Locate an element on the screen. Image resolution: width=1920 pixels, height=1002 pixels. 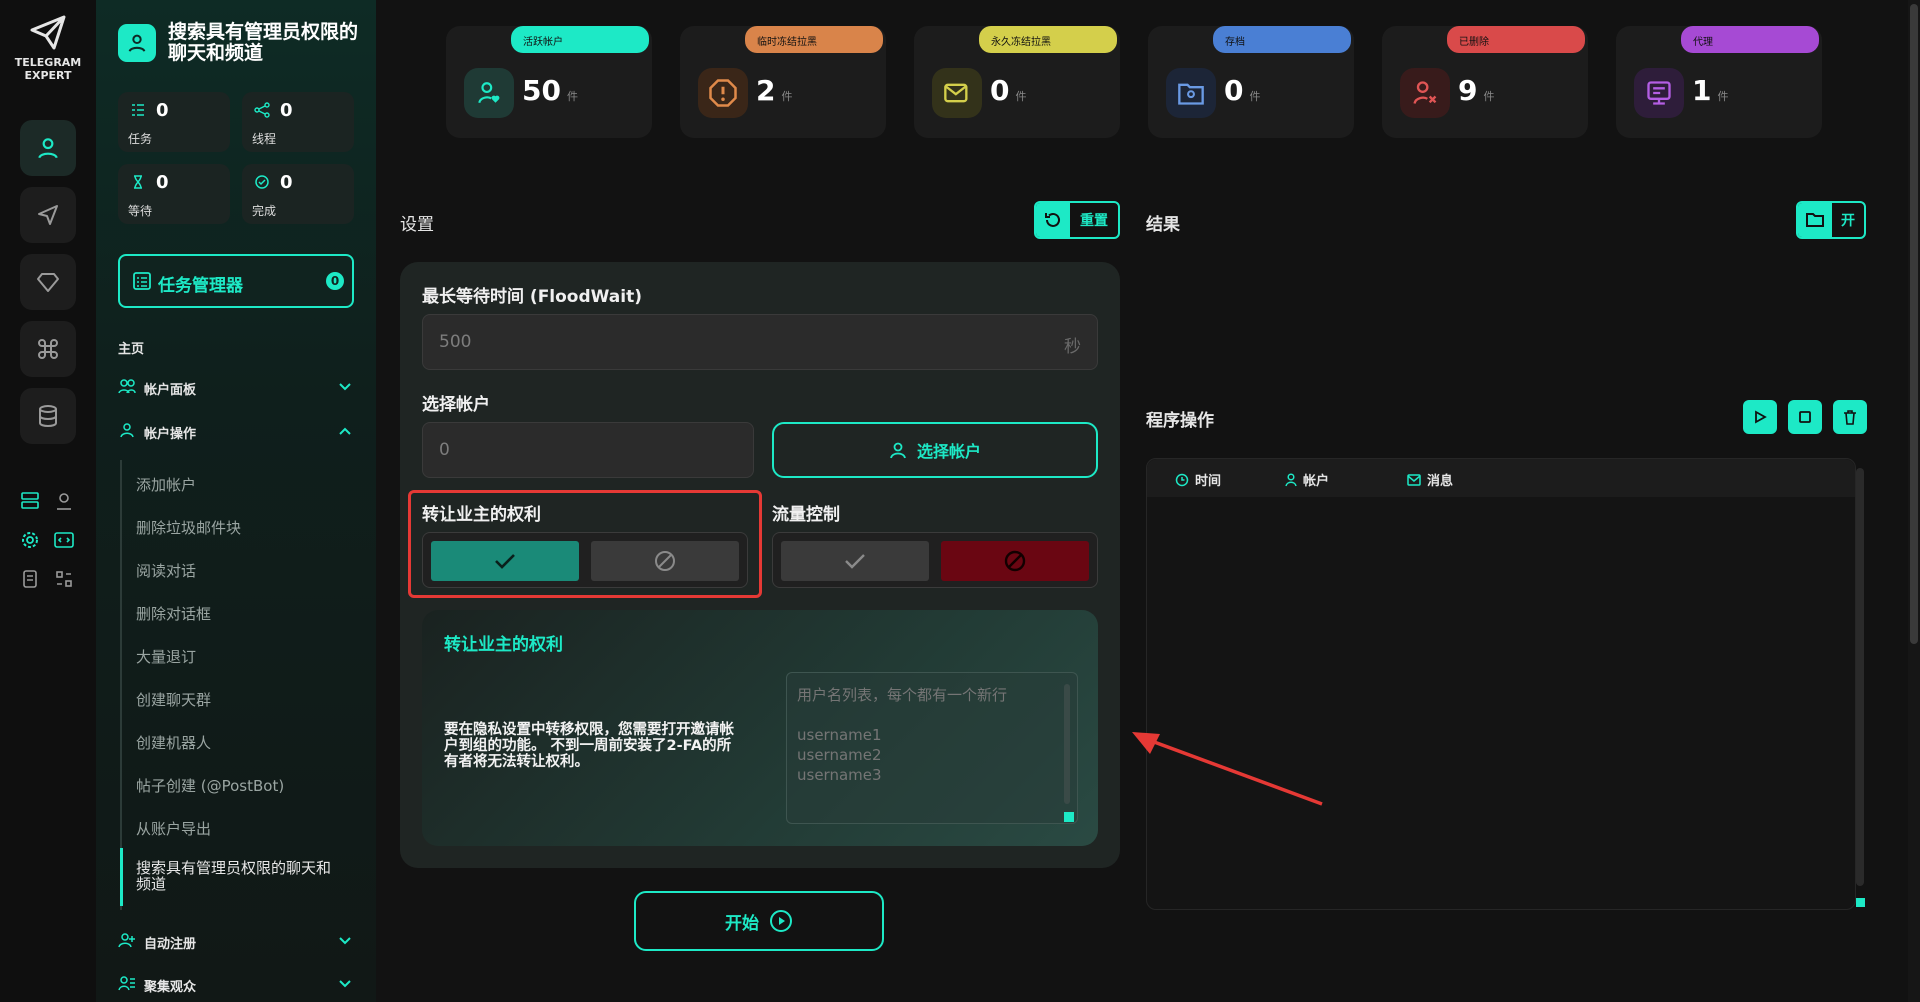
share-icon is located at coordinates (262, 112).